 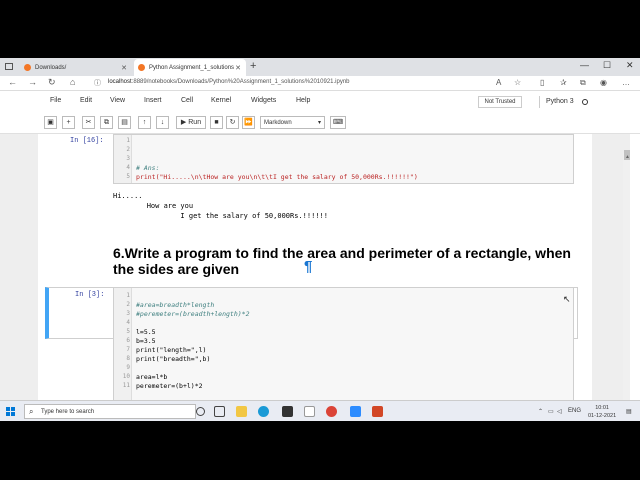 What do you see at coordinates (12, 82) in the screenshot?
I see `back-icon: ←` at bounding box center [12, 82].